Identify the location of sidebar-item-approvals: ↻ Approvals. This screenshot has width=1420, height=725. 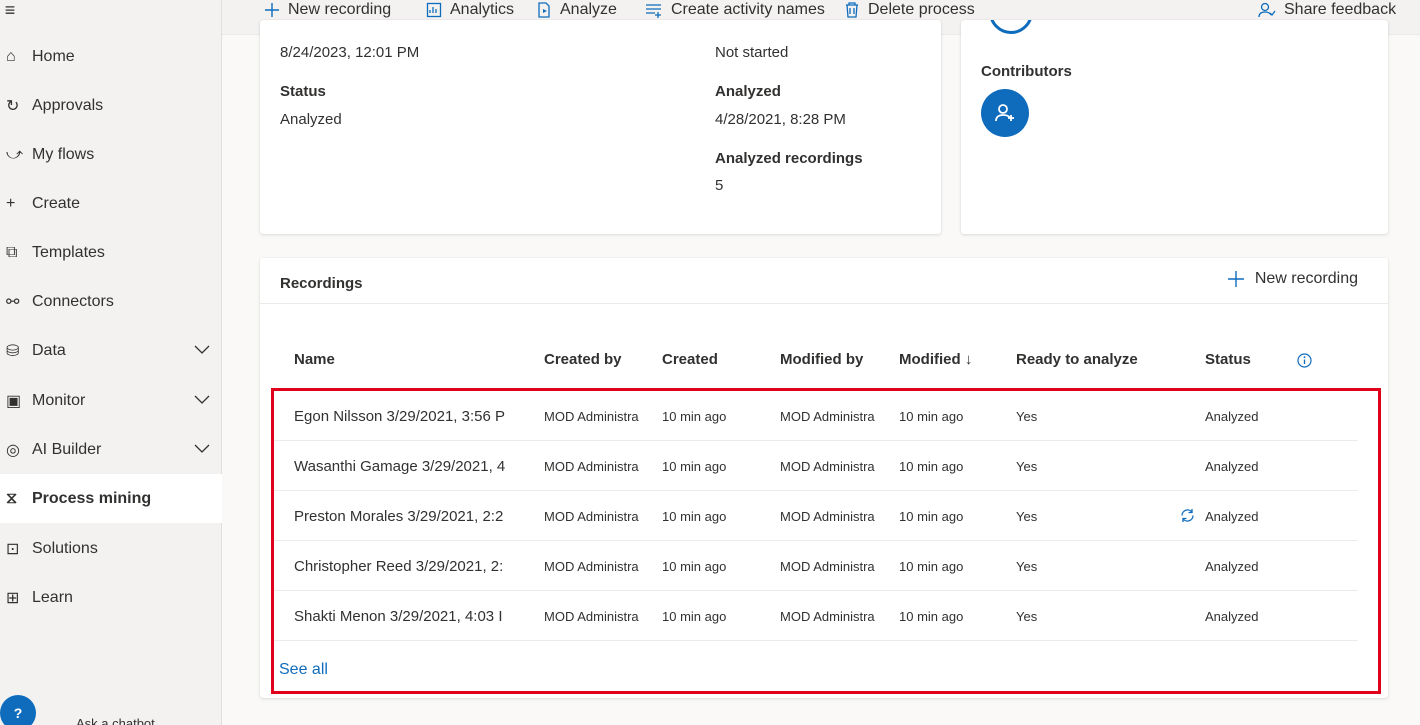
(111, 105).